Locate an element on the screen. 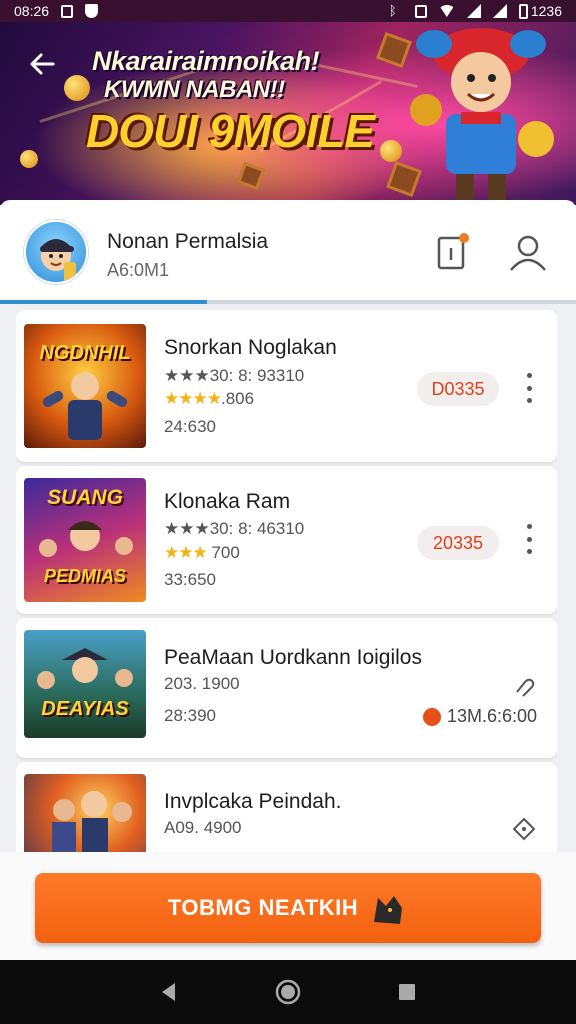 The height and width of the screenshot is (1024, 576). battery-level: 1236 is located at coordinates (546, 11).